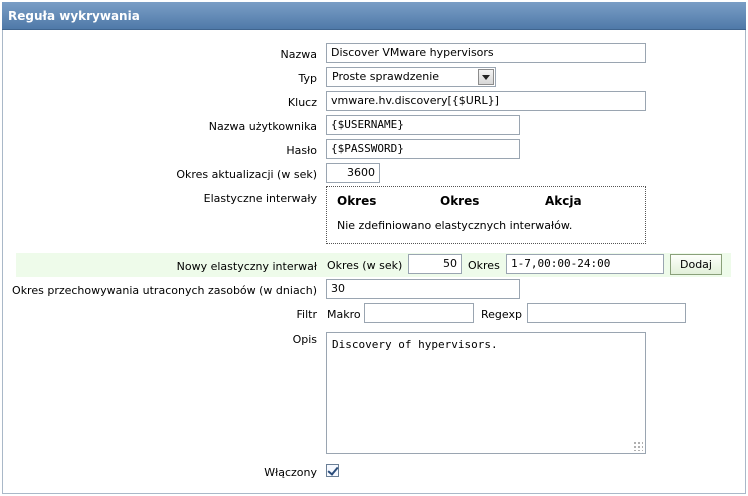  Describe the element at coordinates (260, 198) in the screenshot. I see `flexible-intervals-label: Elastyczne interwały` at that location.